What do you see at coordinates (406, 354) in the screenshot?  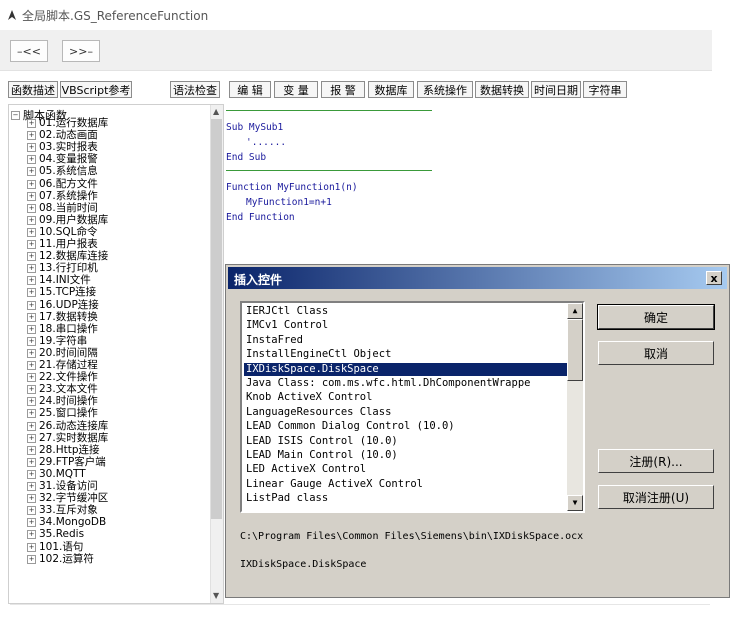 I see `list-item: InstallEngineCtl Object` at bounding box center [406, 354].